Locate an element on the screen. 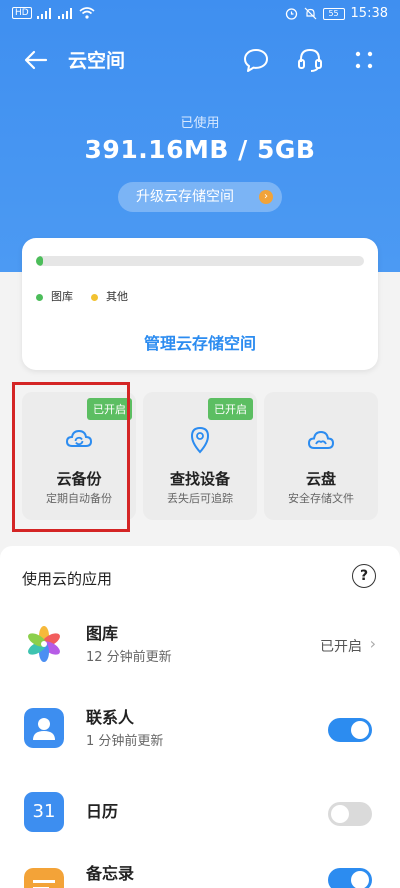 The width and height of the screenshot is (400, 888). app-row-calendar: 31 日历 is located at coordinates (200, 816).